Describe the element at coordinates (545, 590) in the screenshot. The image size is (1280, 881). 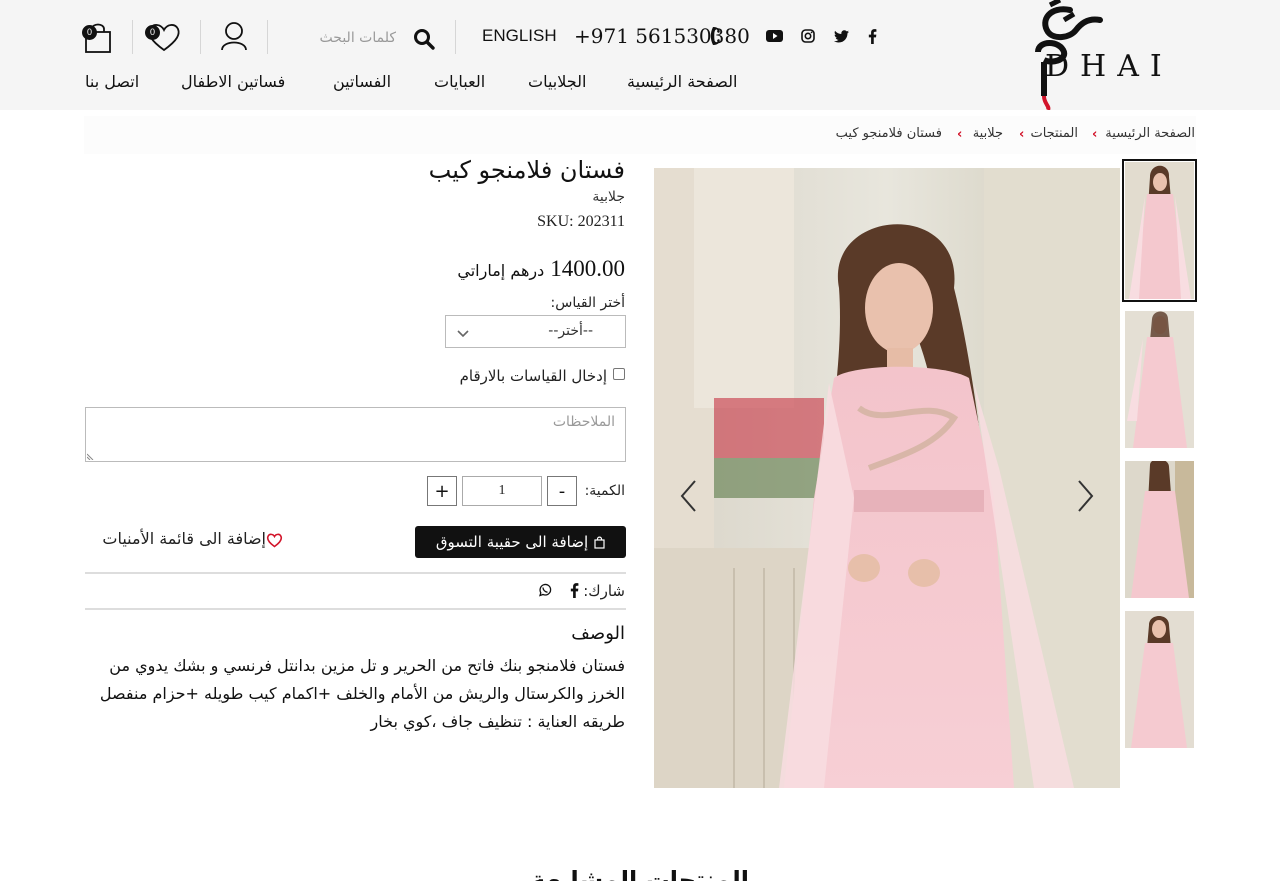
I see `whatsapp-icon` at that location.